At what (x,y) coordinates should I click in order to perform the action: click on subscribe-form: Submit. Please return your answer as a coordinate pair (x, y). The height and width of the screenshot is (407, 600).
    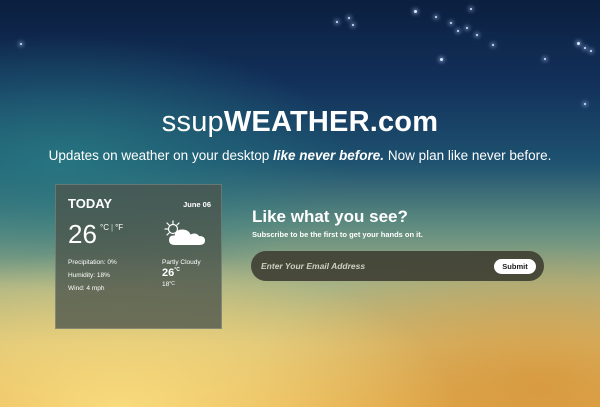
    Looking at the image, I should click on (397, 266).